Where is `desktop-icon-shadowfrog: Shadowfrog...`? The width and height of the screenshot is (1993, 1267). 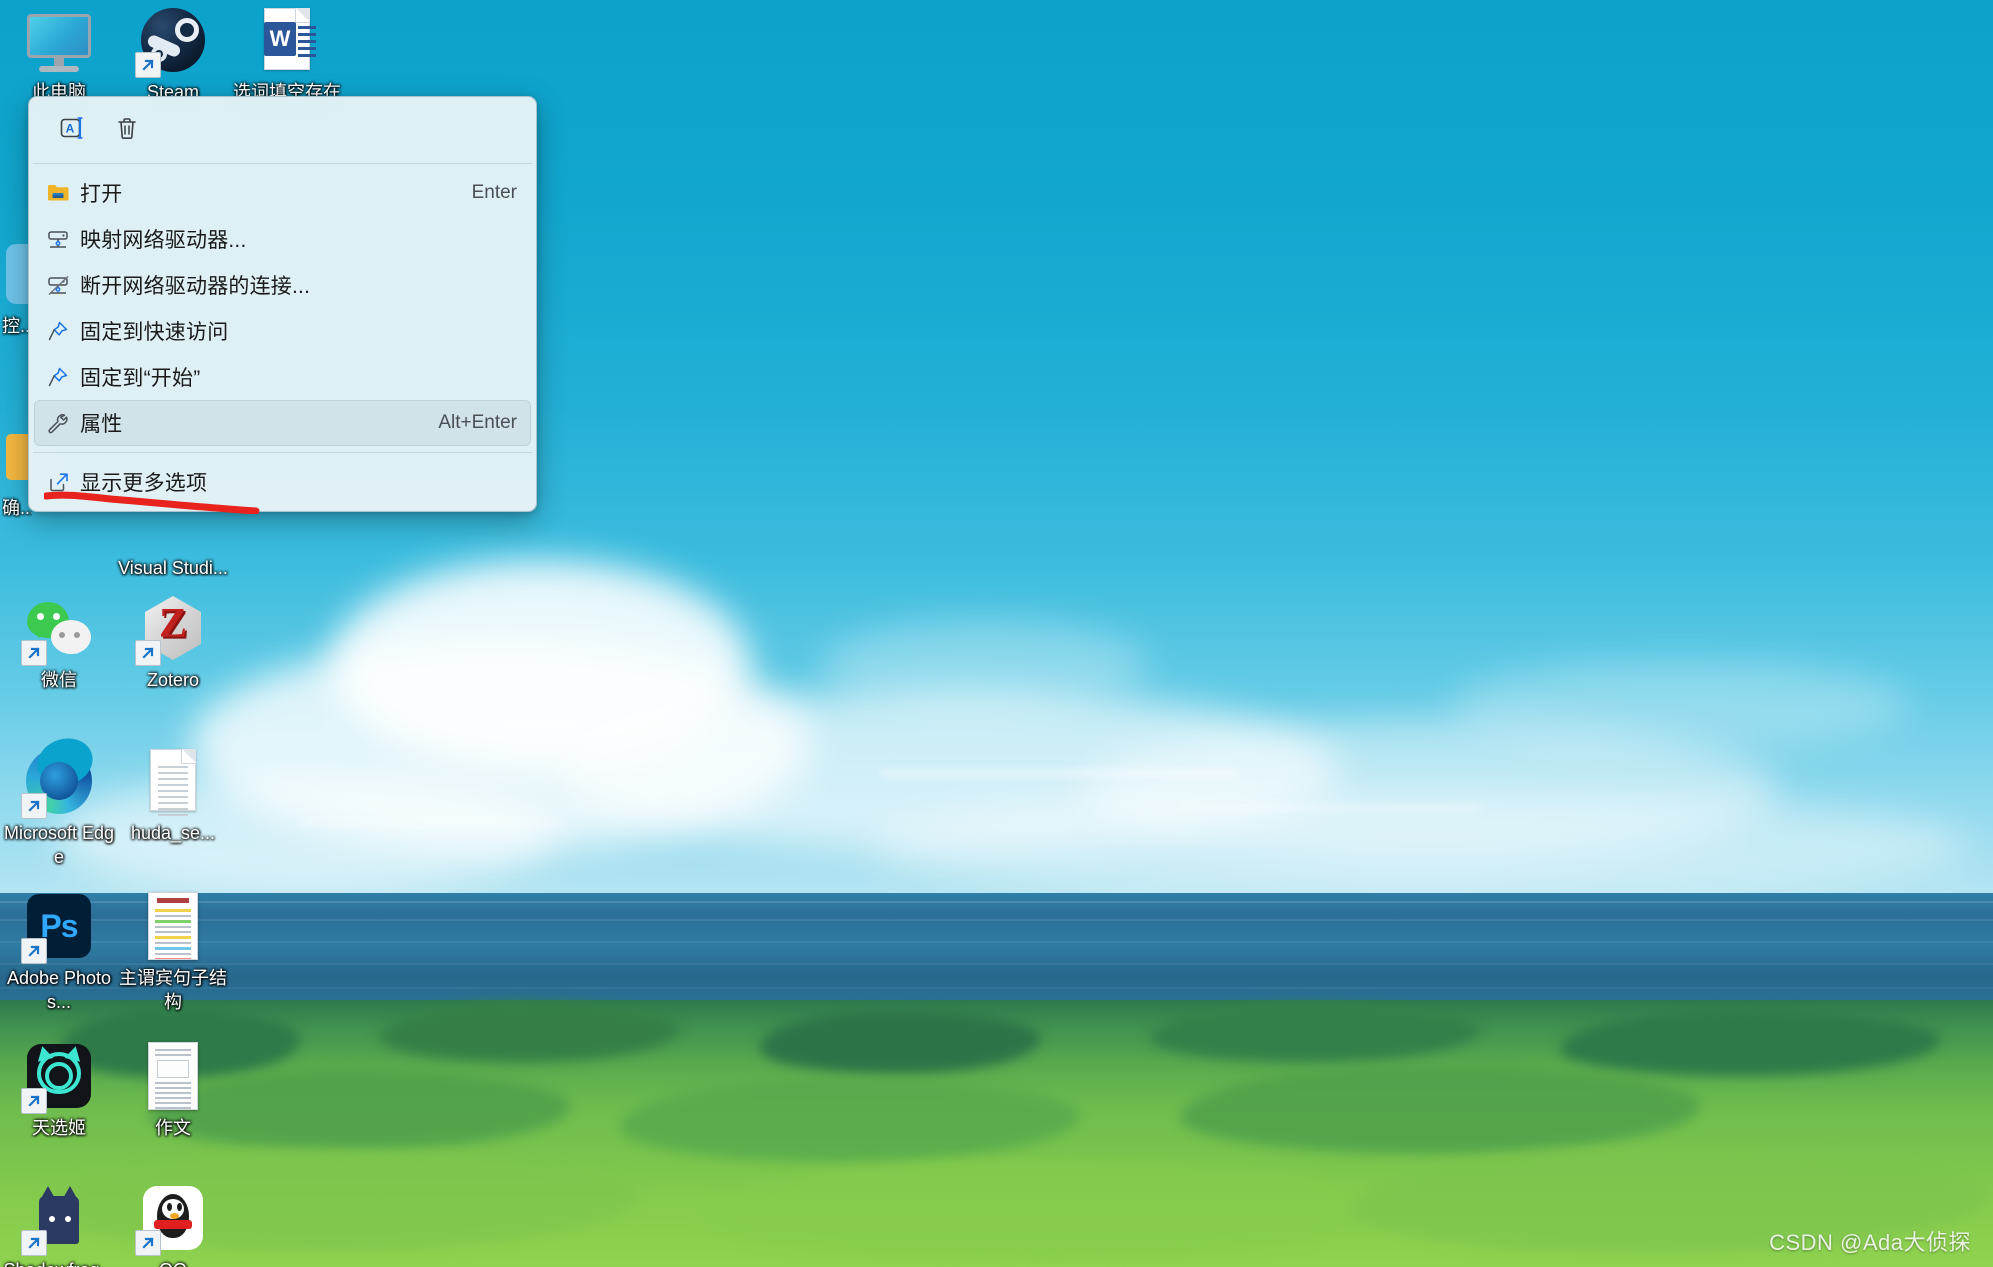 desktop-icon-shadowfrog: Shadowfrog... is located at coordinates (59, 1224).